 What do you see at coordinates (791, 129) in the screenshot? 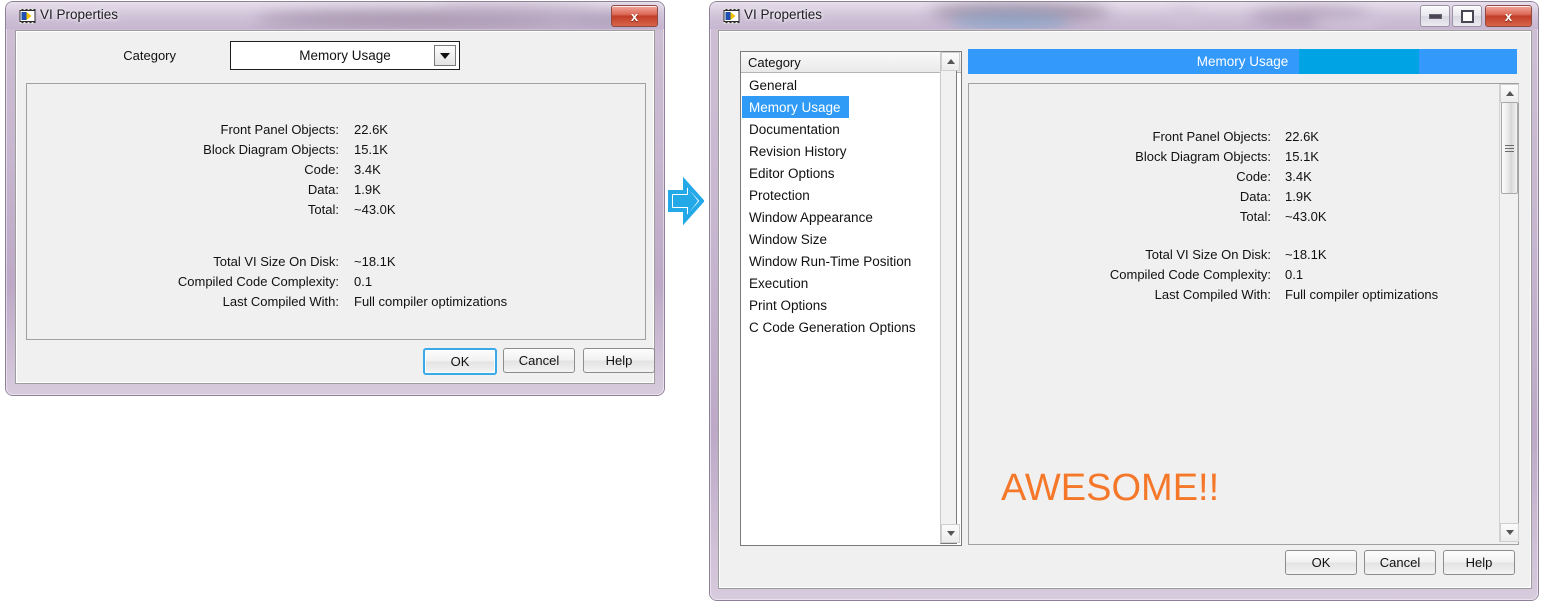
I see `category-list-item: Documentation` at bounding box center [791, 129].